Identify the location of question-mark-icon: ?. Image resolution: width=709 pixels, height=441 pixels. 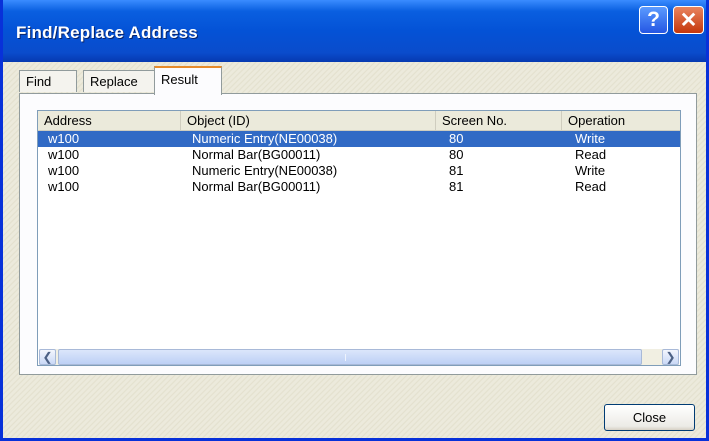
(653, 19).